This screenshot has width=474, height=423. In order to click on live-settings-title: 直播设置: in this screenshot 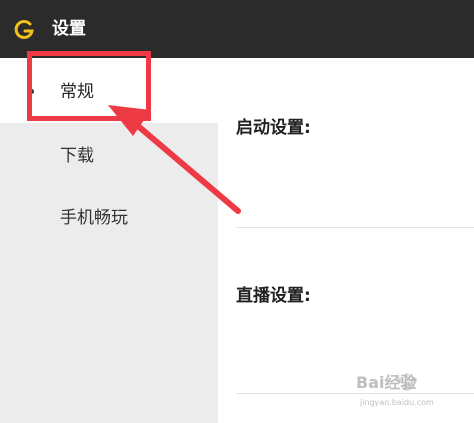, I will do `click(273, 296)`.